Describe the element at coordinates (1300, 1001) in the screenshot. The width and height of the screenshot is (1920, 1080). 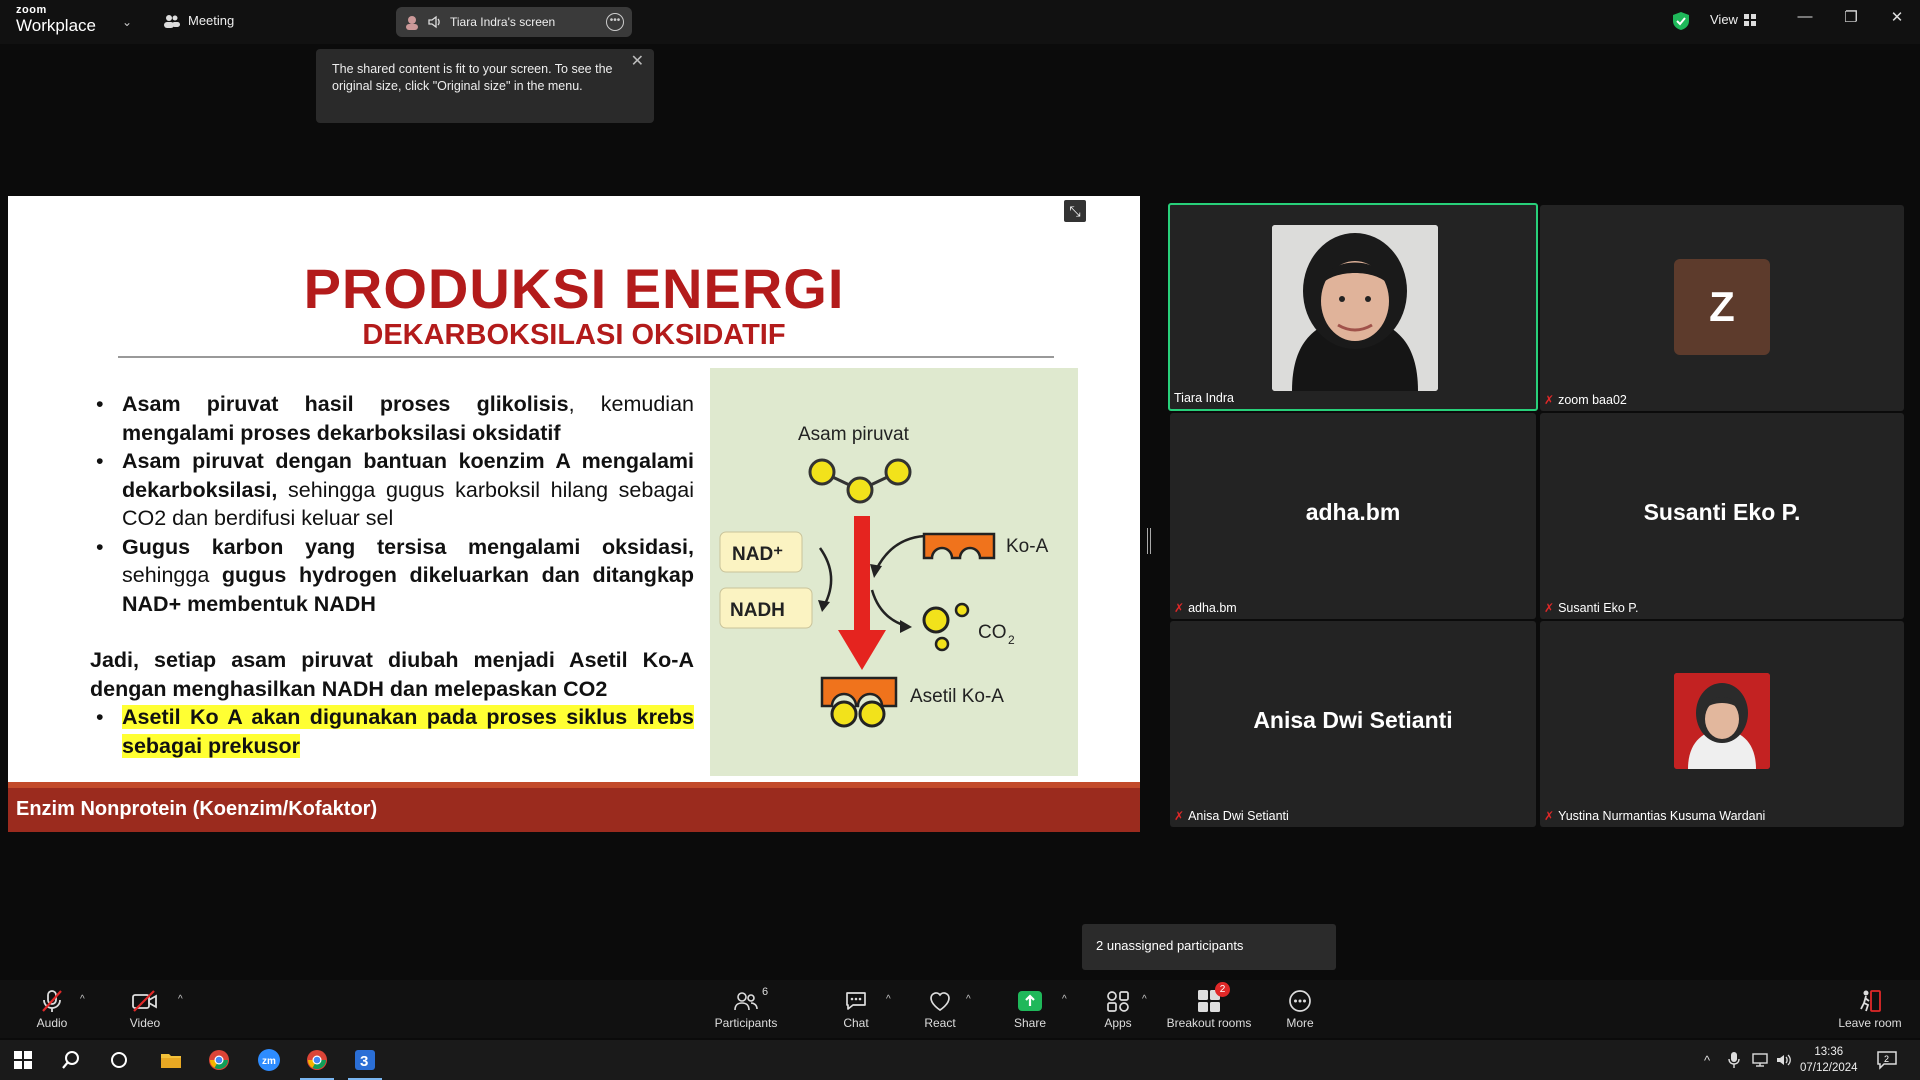
I see `more-icon` at that location.